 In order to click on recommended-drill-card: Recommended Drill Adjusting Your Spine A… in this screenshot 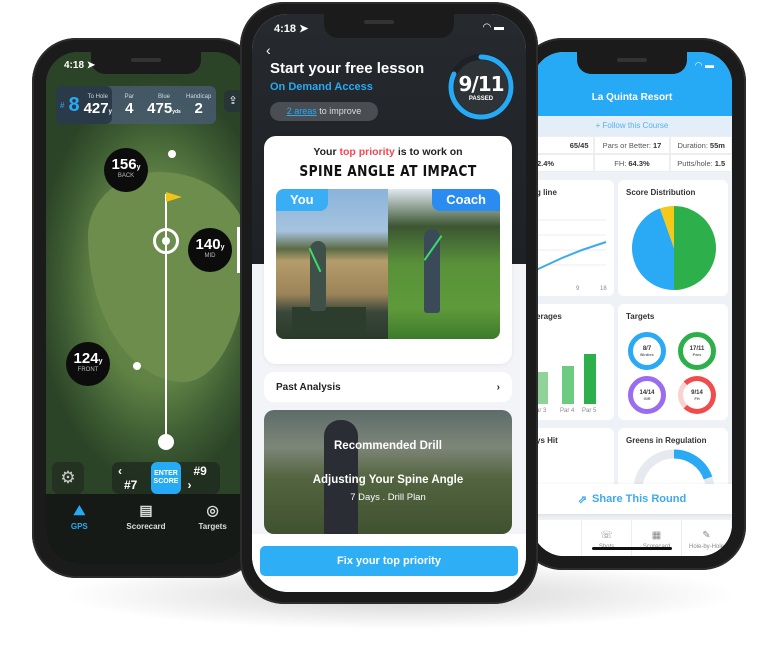, I will do `click(388, 472)`.